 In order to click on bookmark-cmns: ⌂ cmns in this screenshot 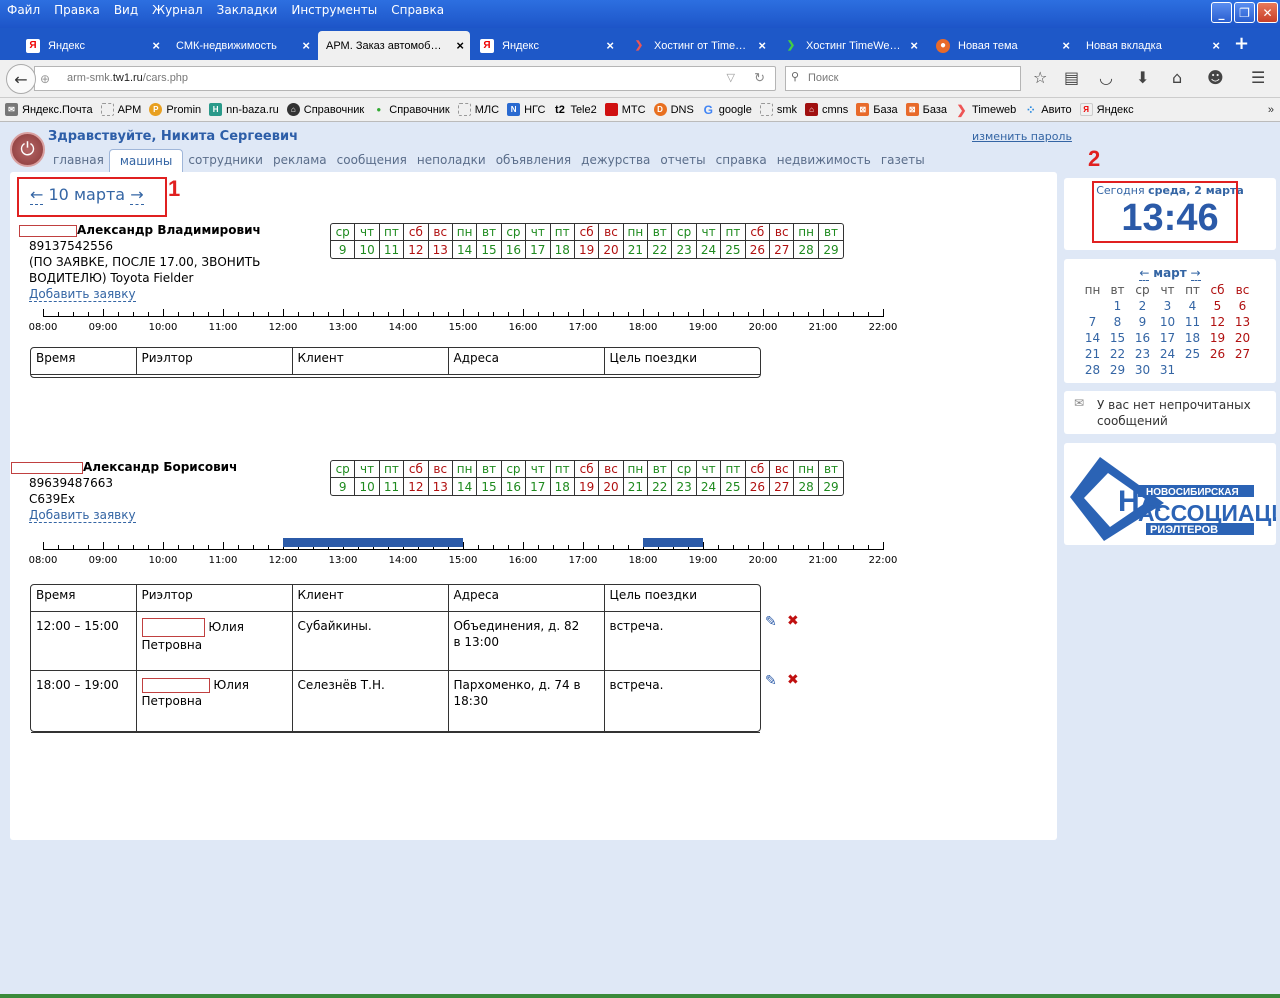, I will do `click(826, 109)`.